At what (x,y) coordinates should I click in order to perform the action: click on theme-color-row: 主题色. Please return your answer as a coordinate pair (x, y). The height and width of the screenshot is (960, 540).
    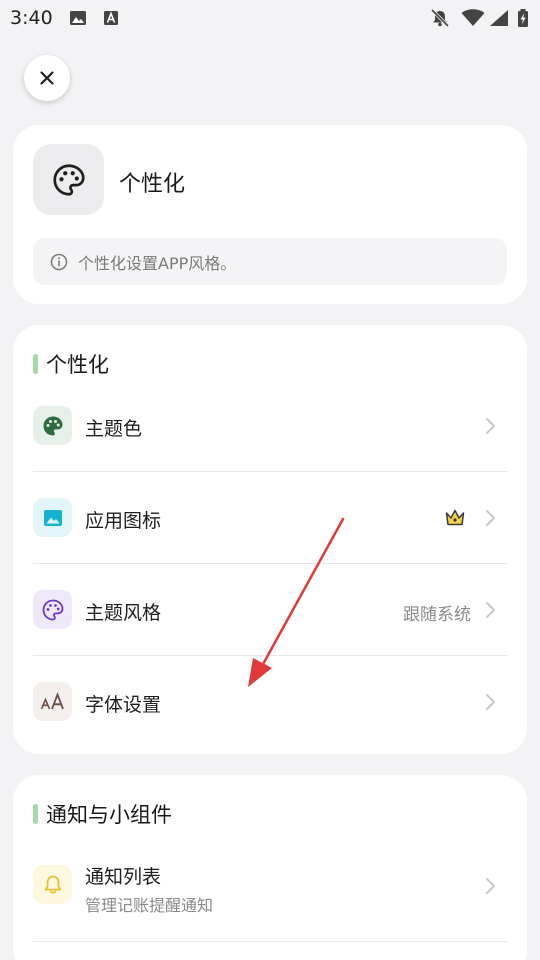
    Looking at the image, I should click on (270, 426).